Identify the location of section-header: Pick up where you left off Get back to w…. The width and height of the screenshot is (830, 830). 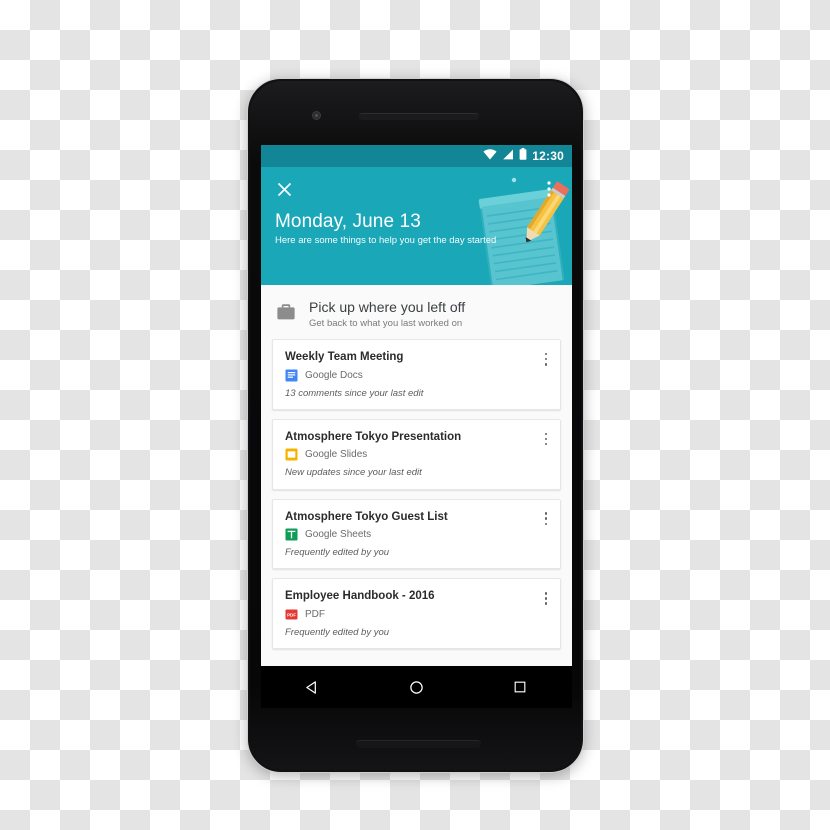
(416, 312).